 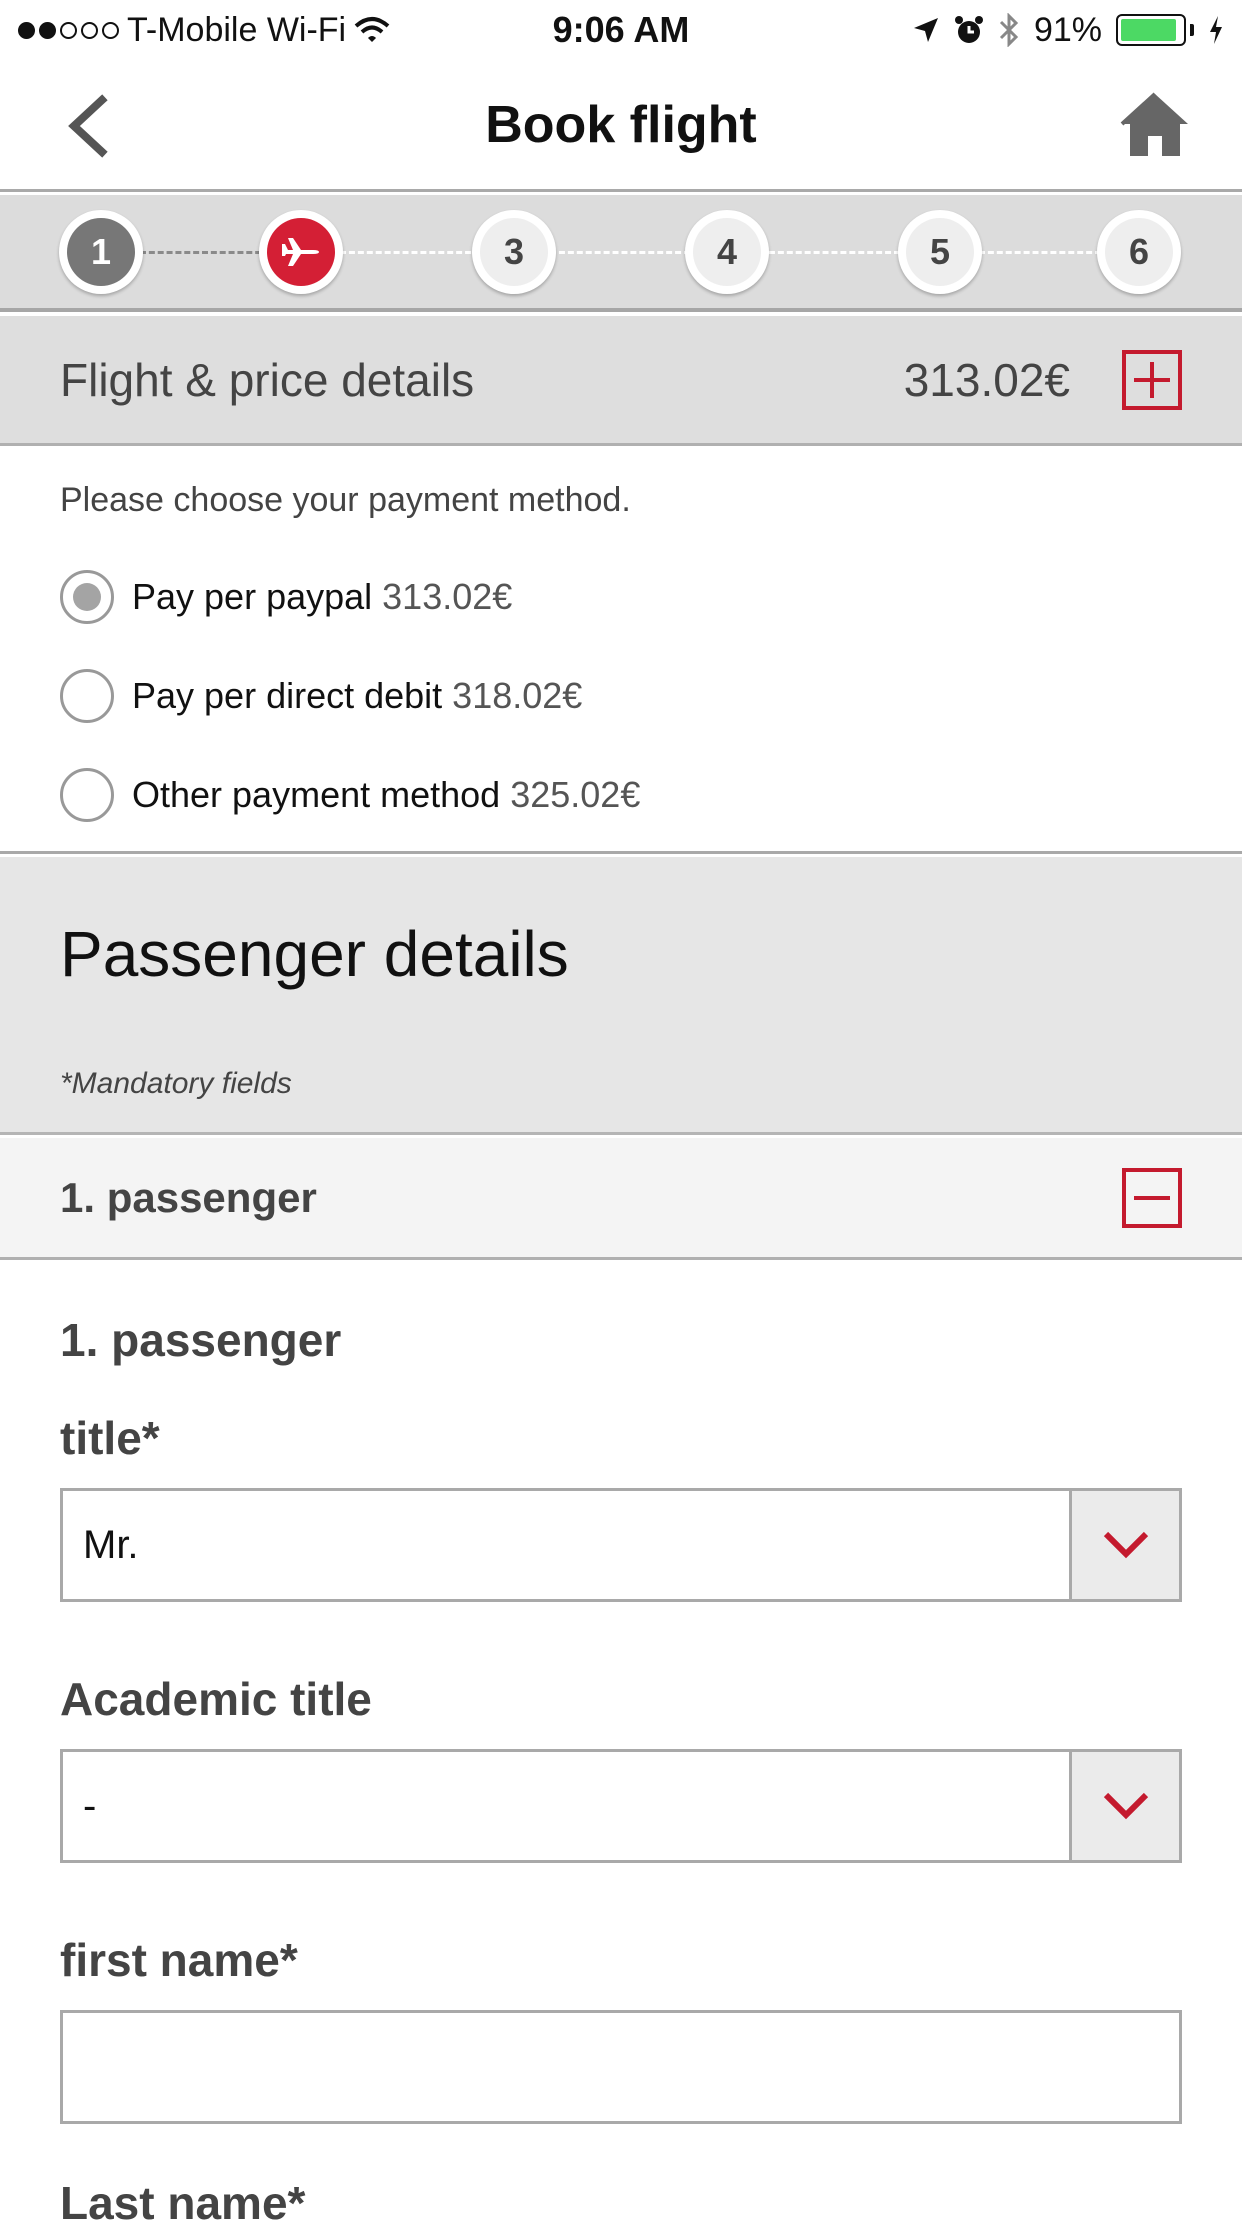 I want to click on charging-icon, so click(x=1216, y=30).